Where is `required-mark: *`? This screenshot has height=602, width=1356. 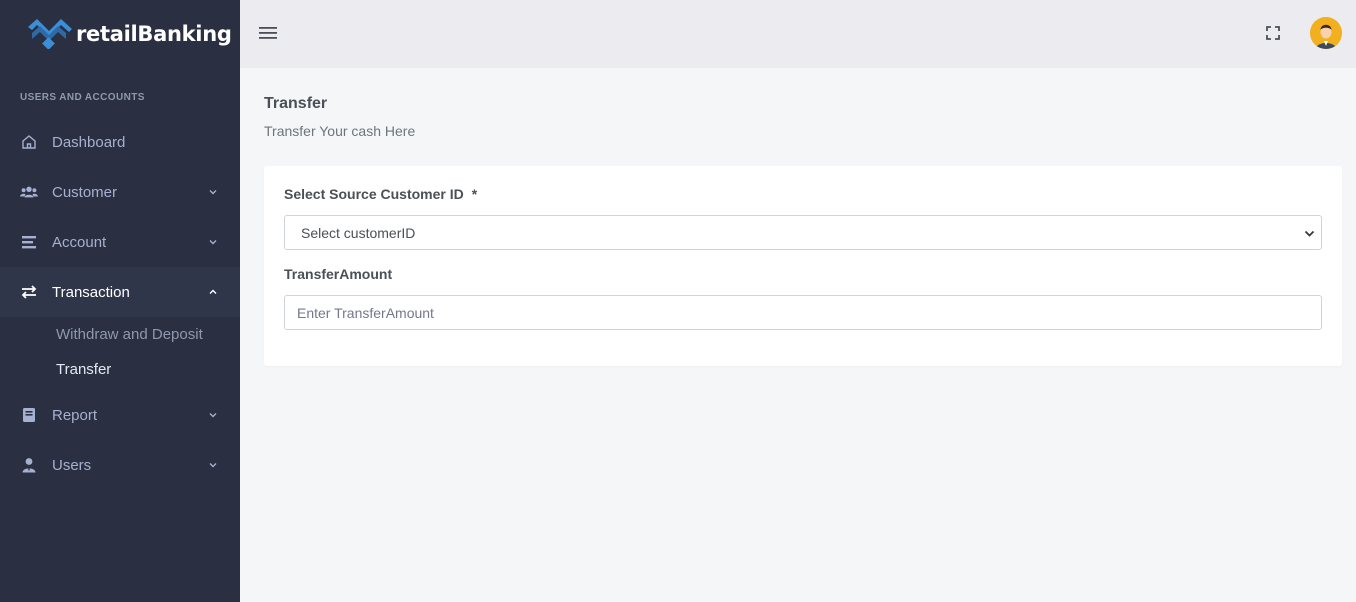 required-mark: * is located at coordinates (474, 194).